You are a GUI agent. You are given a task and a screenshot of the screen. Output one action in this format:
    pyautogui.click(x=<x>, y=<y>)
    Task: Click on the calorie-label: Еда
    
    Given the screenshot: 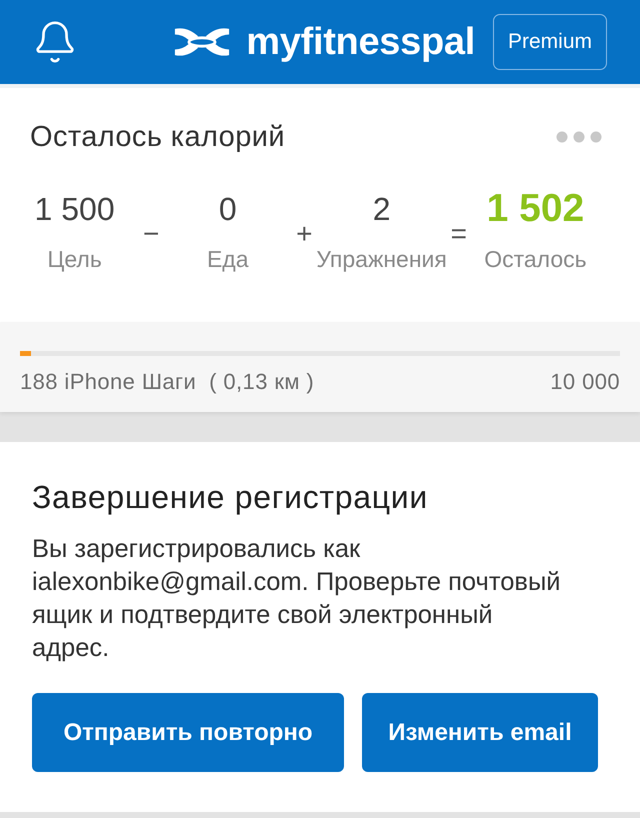 What is the action you would take?
    pyautogui.click(x=227, y=259)
    